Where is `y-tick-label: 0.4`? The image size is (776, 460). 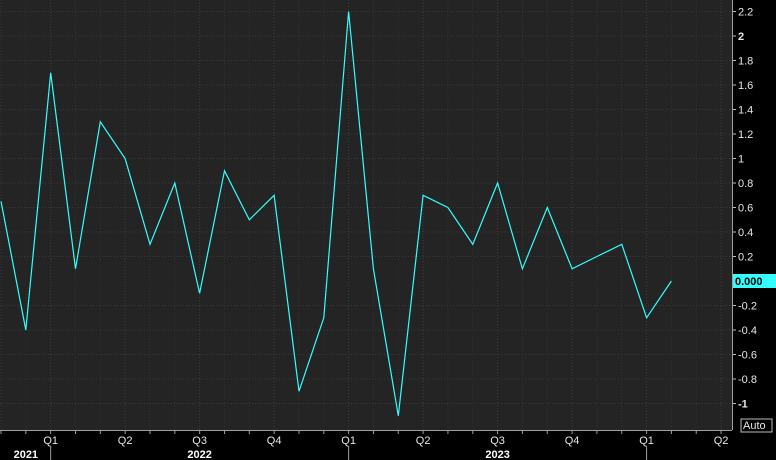
y-tick-label: 0.4 is located at coordinates (745, 233).